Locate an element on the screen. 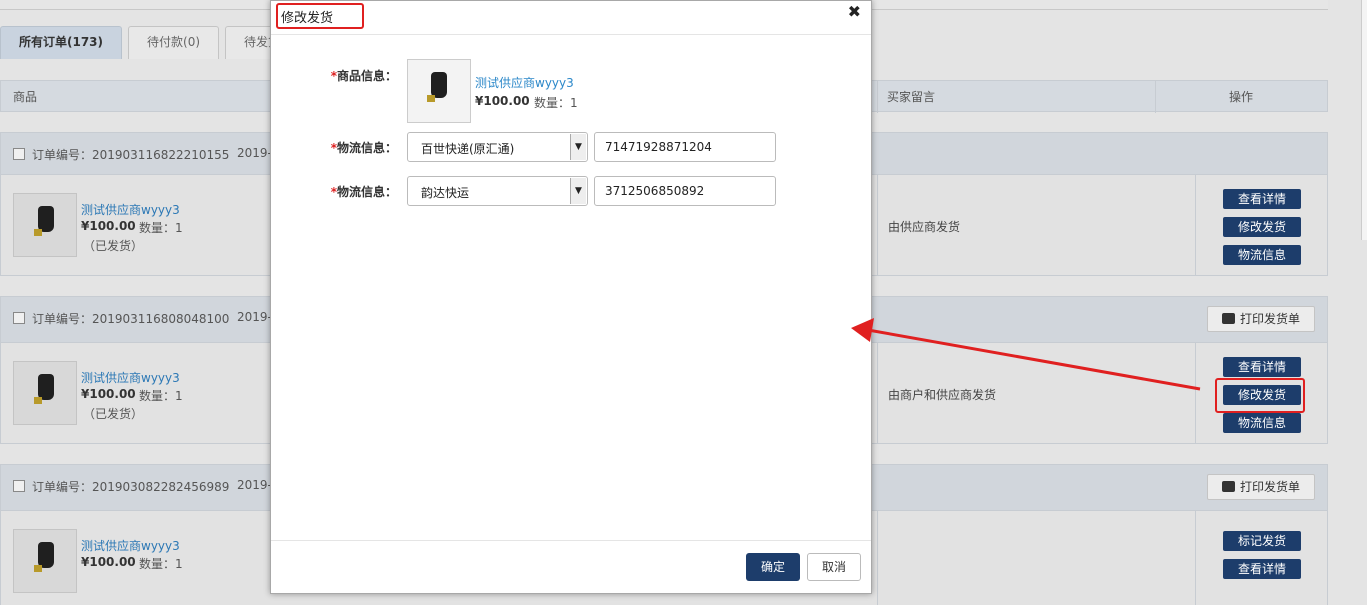 The height and width of the screenshot is (605, 1367). tracking-number-input: 71471928871204 is located at coordinates (685, 147).